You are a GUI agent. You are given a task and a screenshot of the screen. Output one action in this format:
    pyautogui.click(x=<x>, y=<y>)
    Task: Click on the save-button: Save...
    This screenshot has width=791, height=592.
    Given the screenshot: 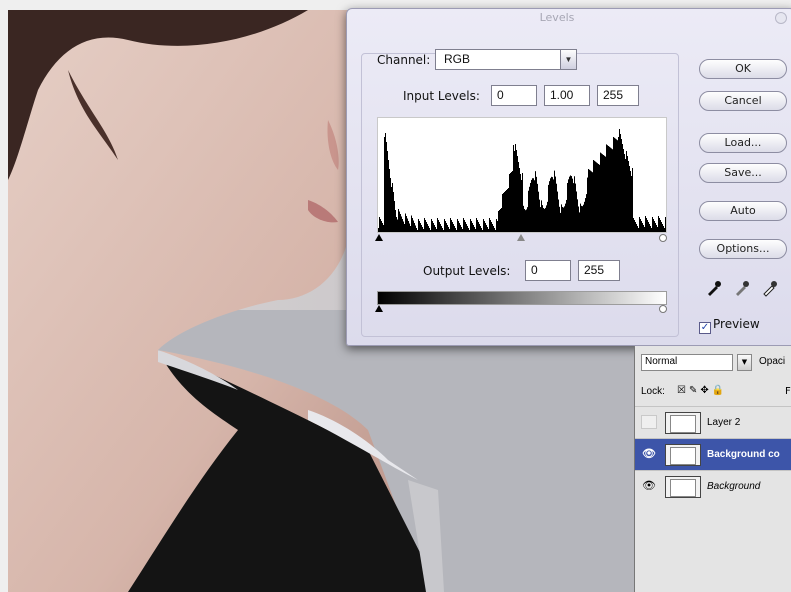 What is the action you would take?
    pyautogui.click(x=743, y=173)
    